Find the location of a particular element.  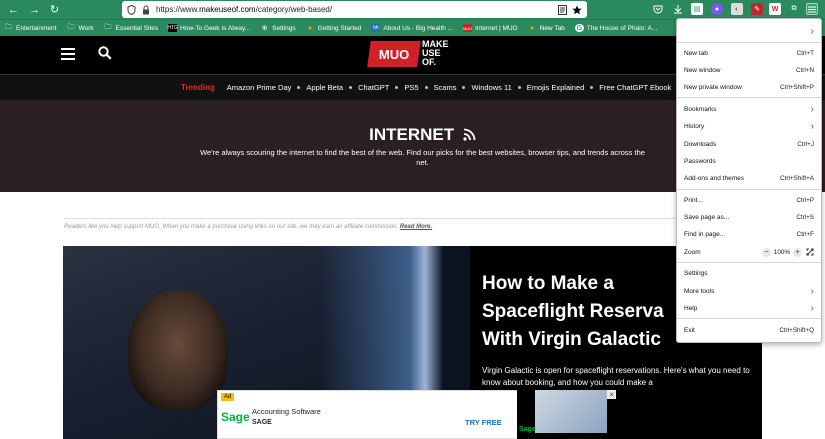

bookmark-label: New Tab is located at coordinates (552, 28).